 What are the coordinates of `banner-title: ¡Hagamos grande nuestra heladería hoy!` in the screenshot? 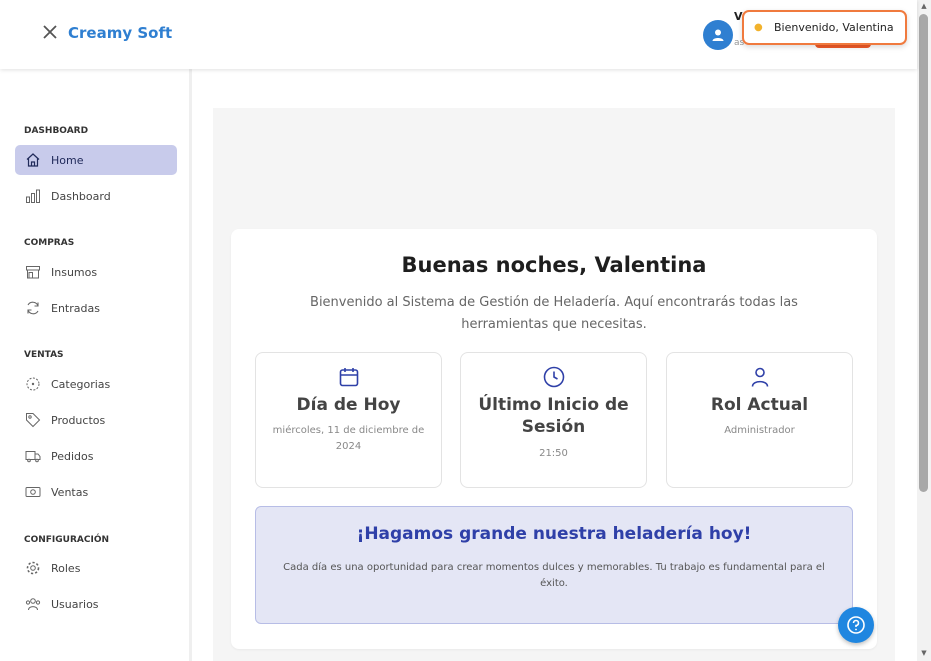 It's located at (554, 534).